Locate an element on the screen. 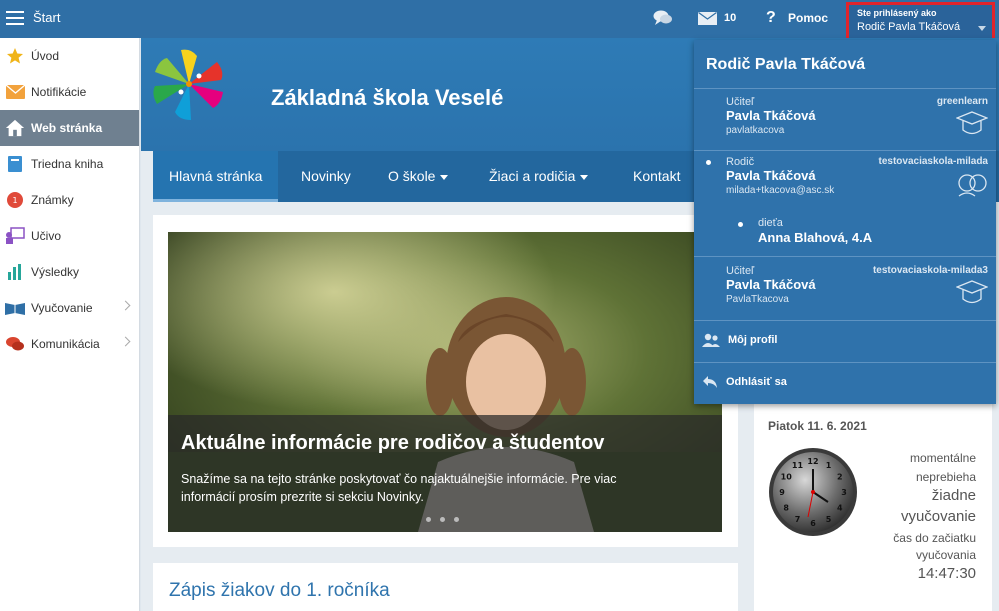  clock-numeral: 12 is located at coordinates (812, 461).